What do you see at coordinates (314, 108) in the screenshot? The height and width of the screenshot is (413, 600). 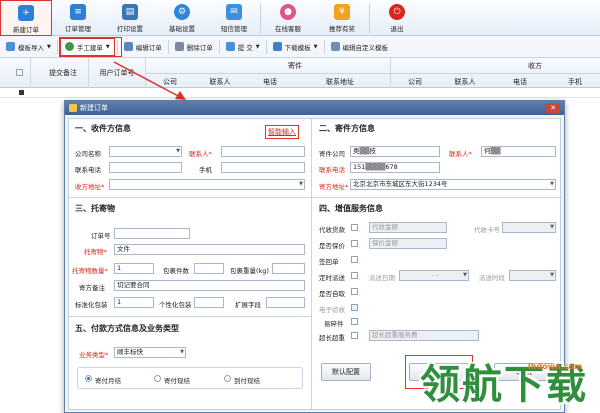 I see `dialog-titlebar: 新建订单` at bounding box center [314, 108].